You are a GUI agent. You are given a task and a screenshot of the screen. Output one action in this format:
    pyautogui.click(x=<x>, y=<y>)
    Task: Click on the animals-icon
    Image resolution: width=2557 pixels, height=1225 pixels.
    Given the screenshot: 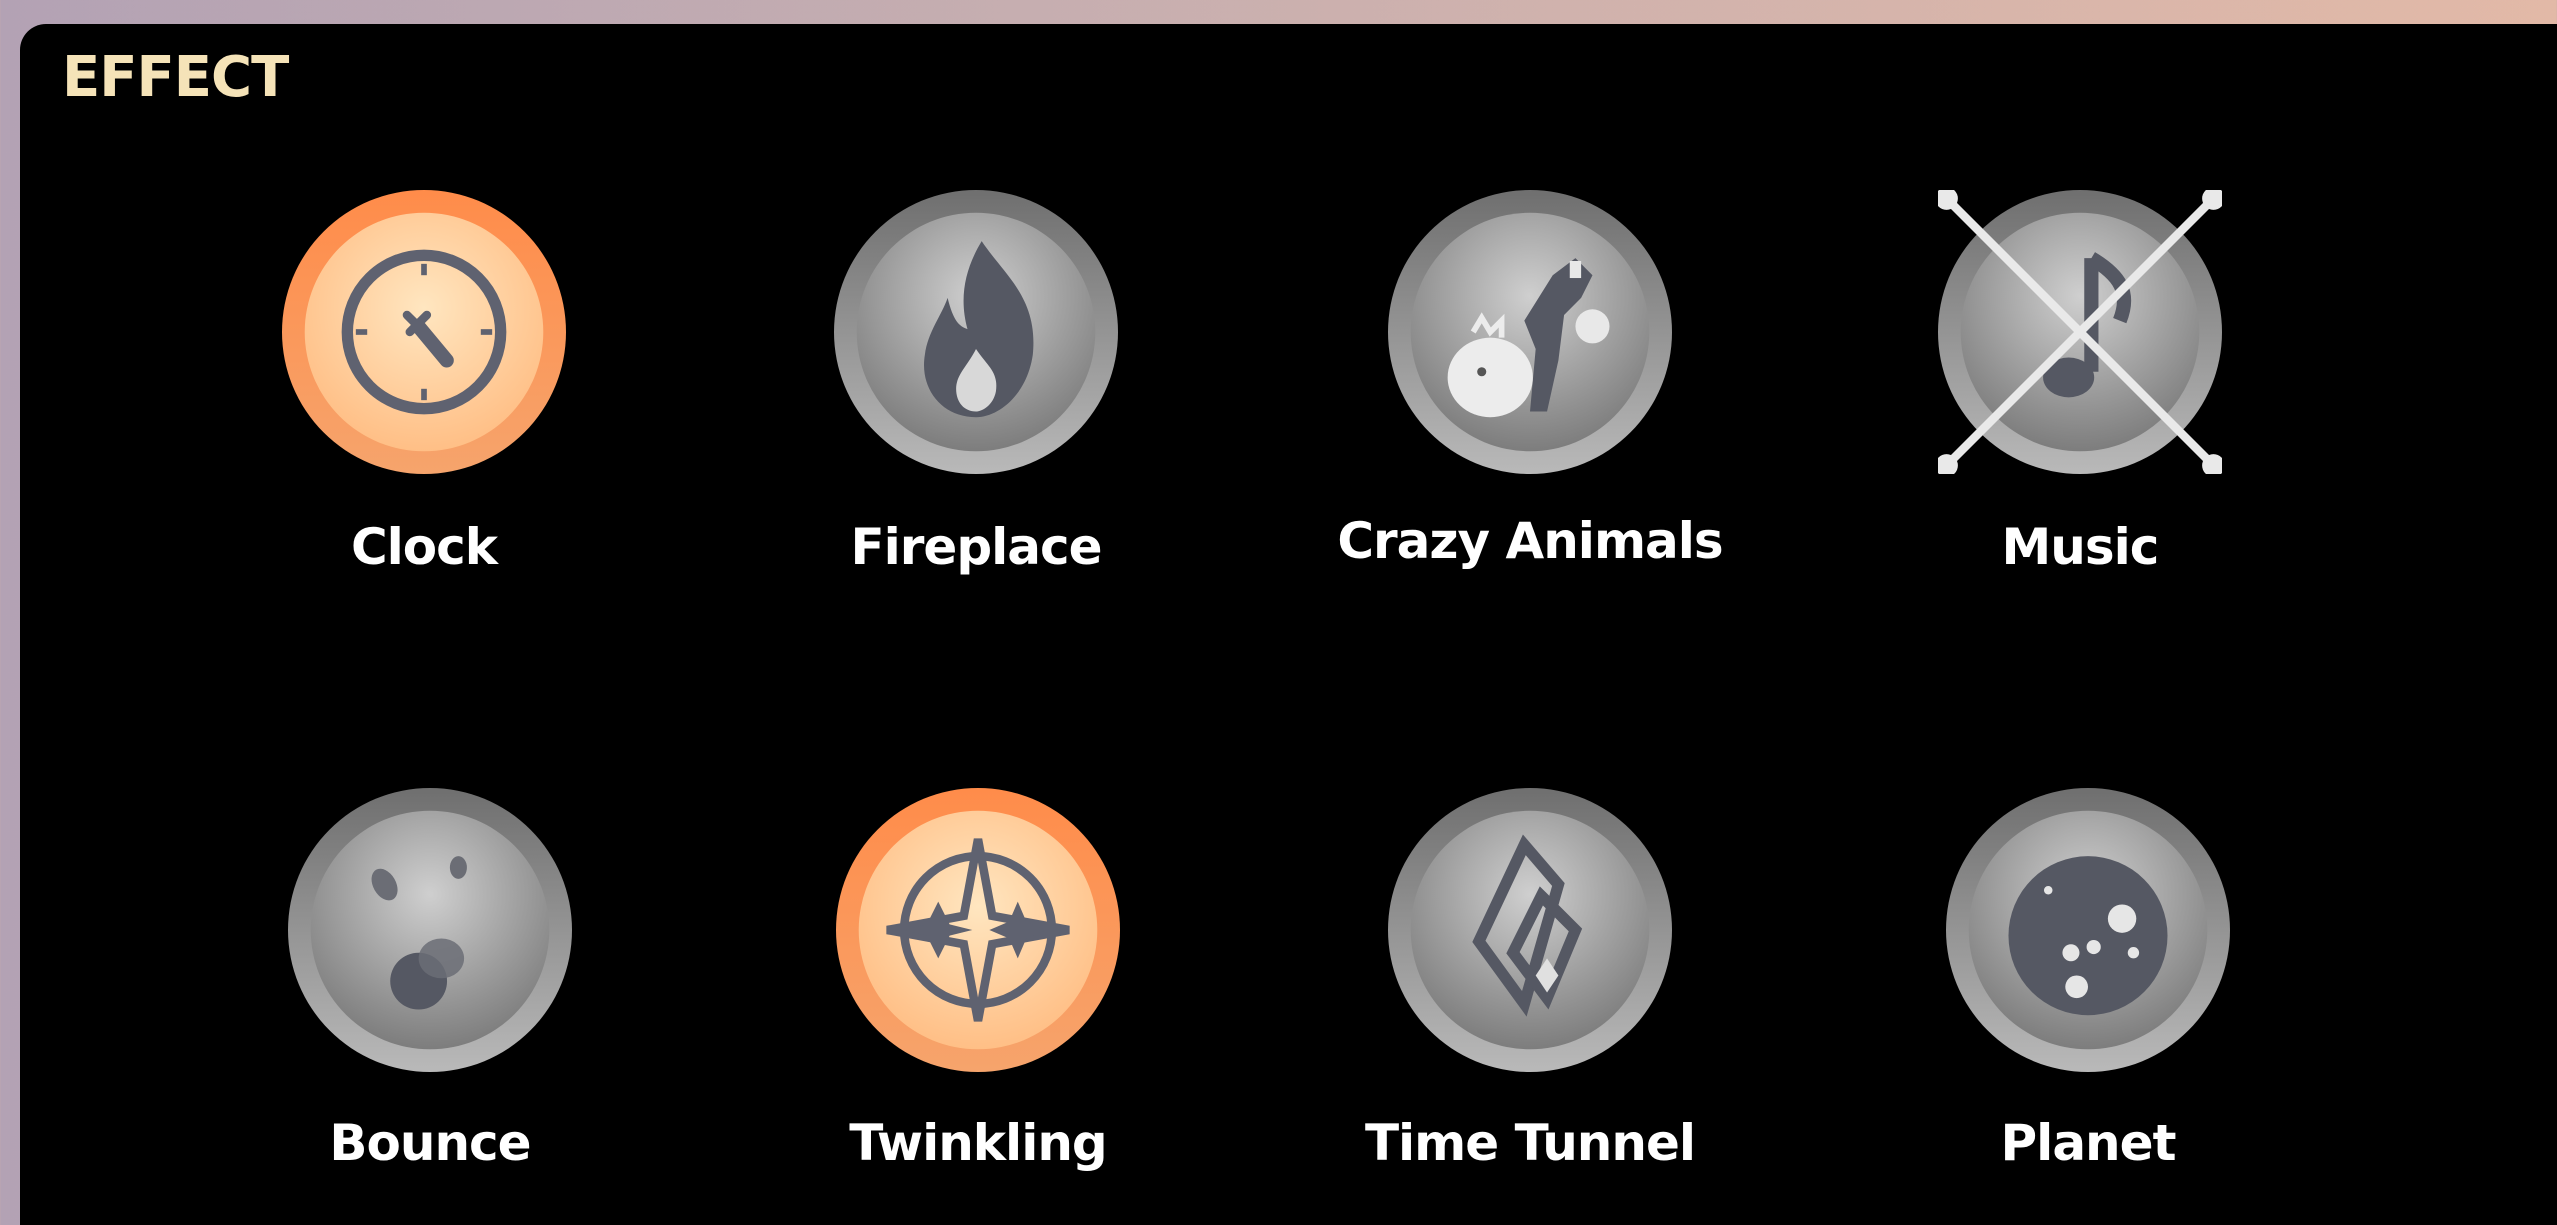 What is the action you would take?
    pyautogui.click(x=1530, y=332)
    